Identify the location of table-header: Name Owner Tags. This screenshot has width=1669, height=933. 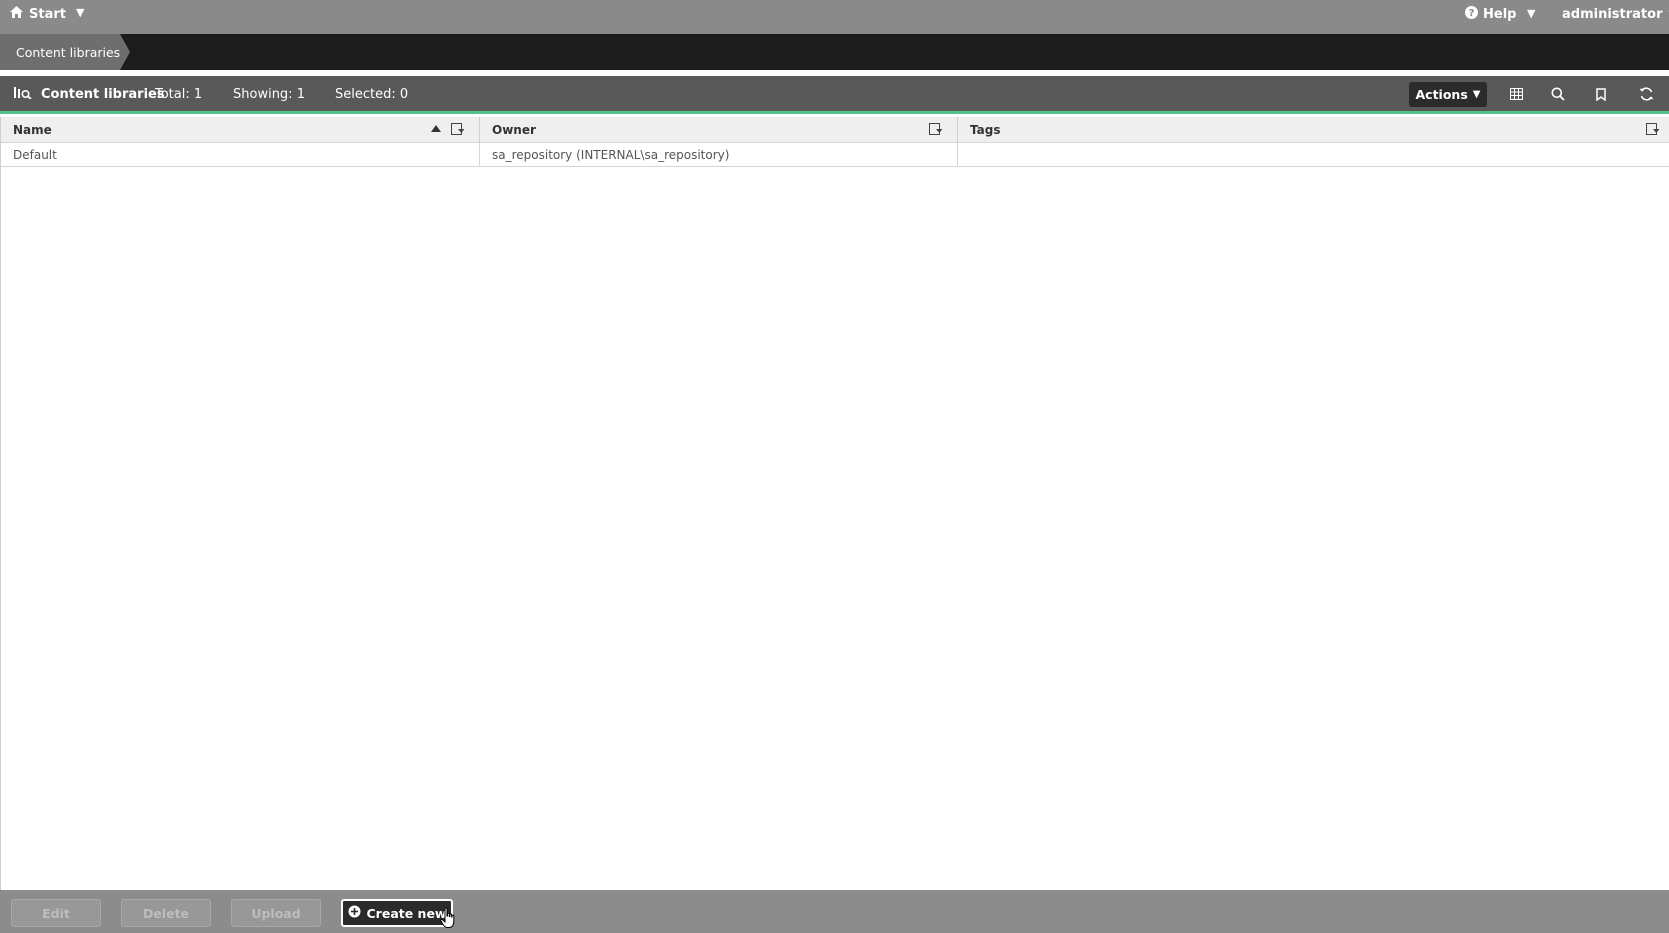
(835, 130).